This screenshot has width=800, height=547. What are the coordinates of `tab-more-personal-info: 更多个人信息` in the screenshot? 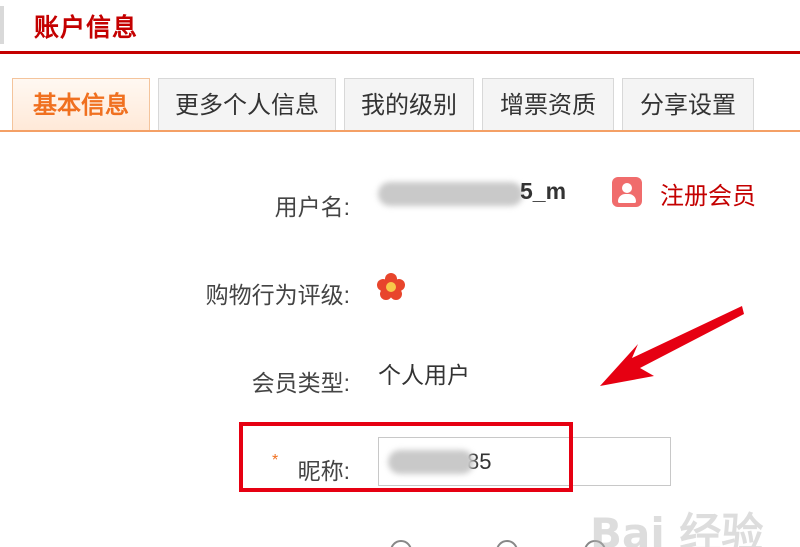 It's located at (247, 104).